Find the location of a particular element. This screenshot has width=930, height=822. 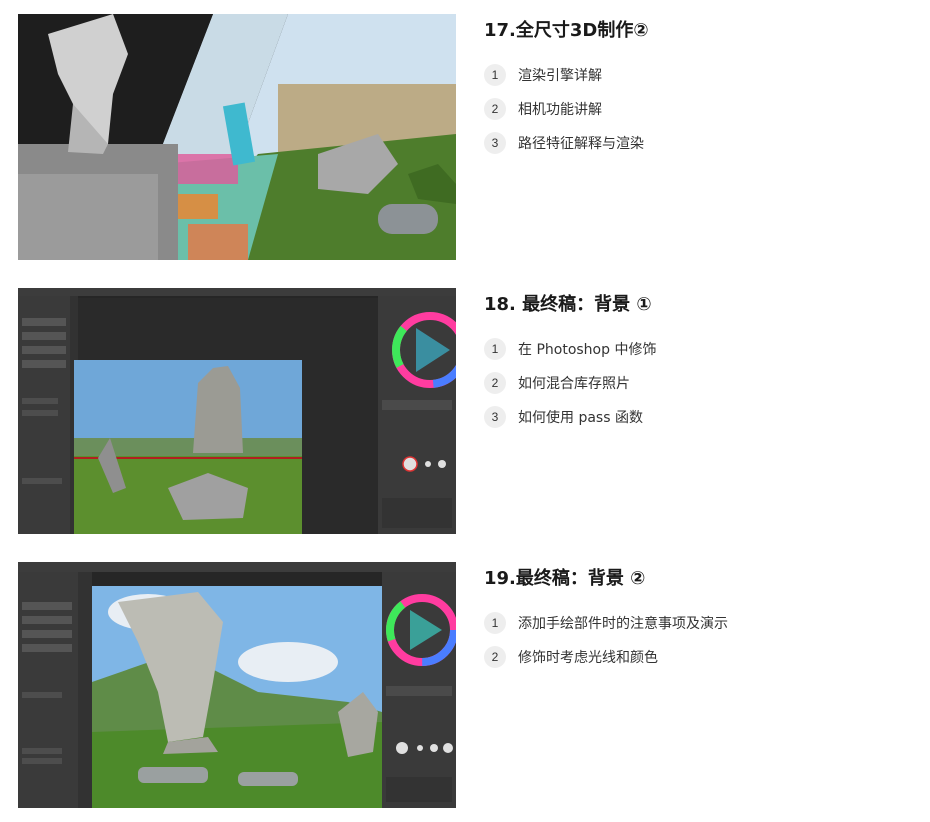

section-title: 17.全尺寸3D制作② is located at coordinates (566, 30).